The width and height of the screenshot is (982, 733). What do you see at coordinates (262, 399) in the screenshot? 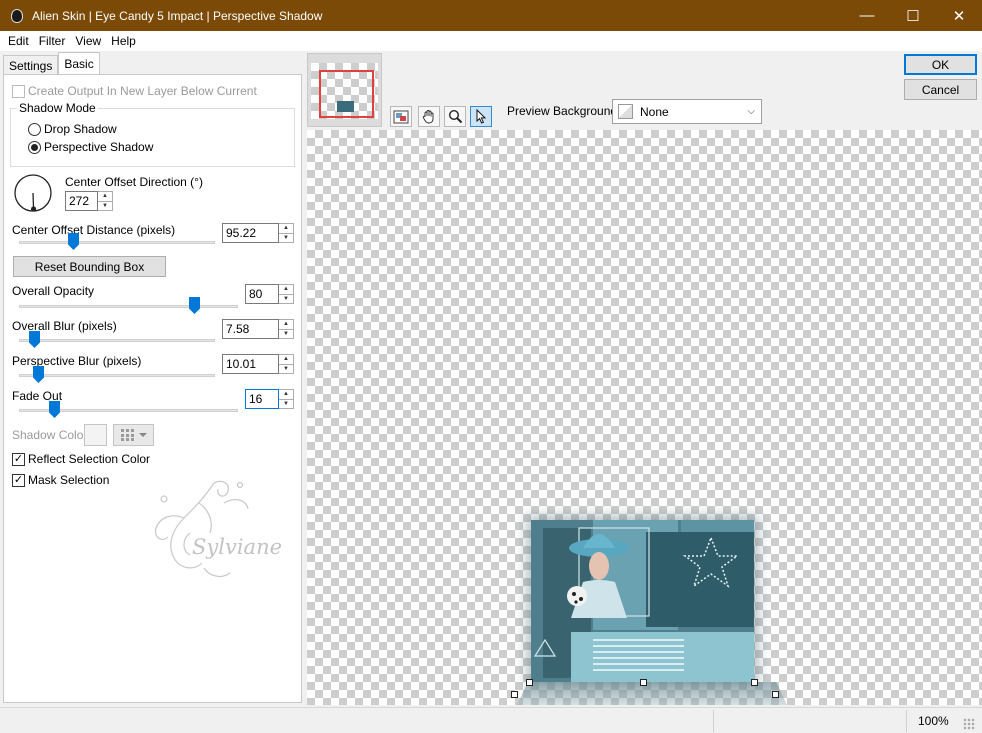
I see `fade-out-input: 16` at bounding box center [262, 399].